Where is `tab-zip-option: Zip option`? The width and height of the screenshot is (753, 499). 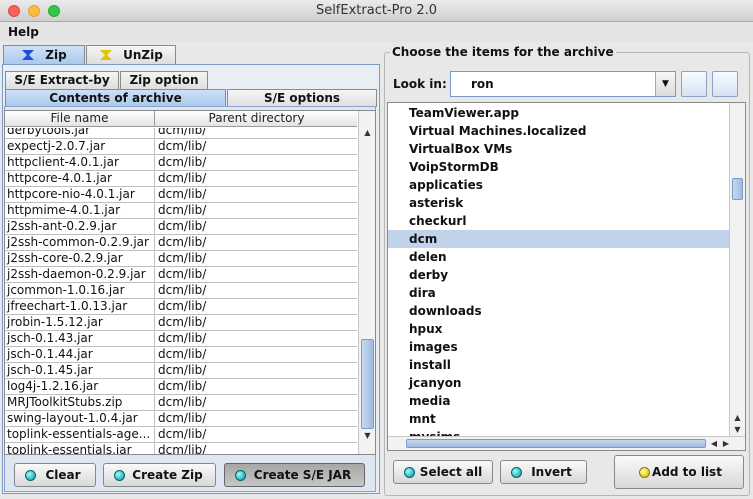
tab-zip-option: Zip option is located at coordinates (164, 80).